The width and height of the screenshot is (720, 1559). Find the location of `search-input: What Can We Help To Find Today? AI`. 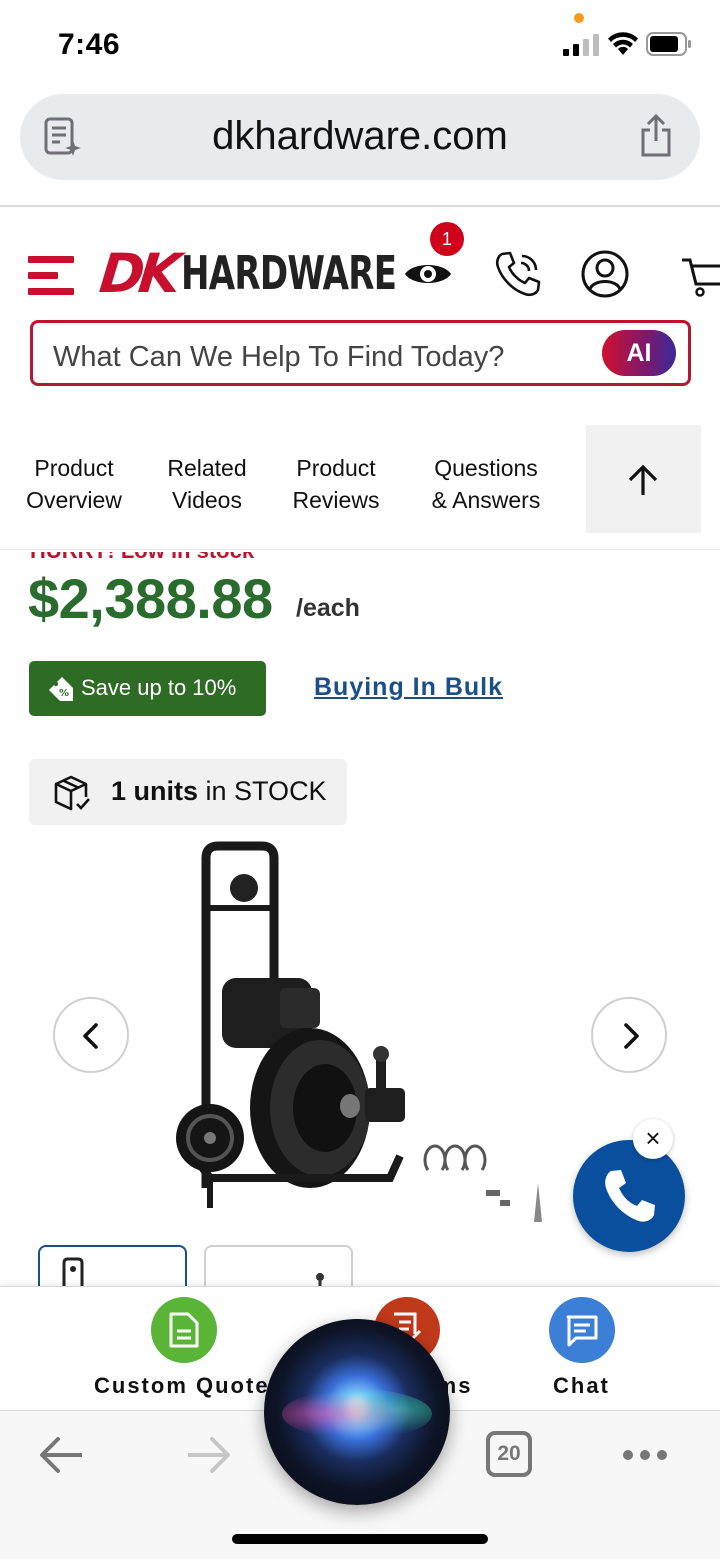

search-input: What Can We Help To Find Today? AI is located at coordinates (360, 353).